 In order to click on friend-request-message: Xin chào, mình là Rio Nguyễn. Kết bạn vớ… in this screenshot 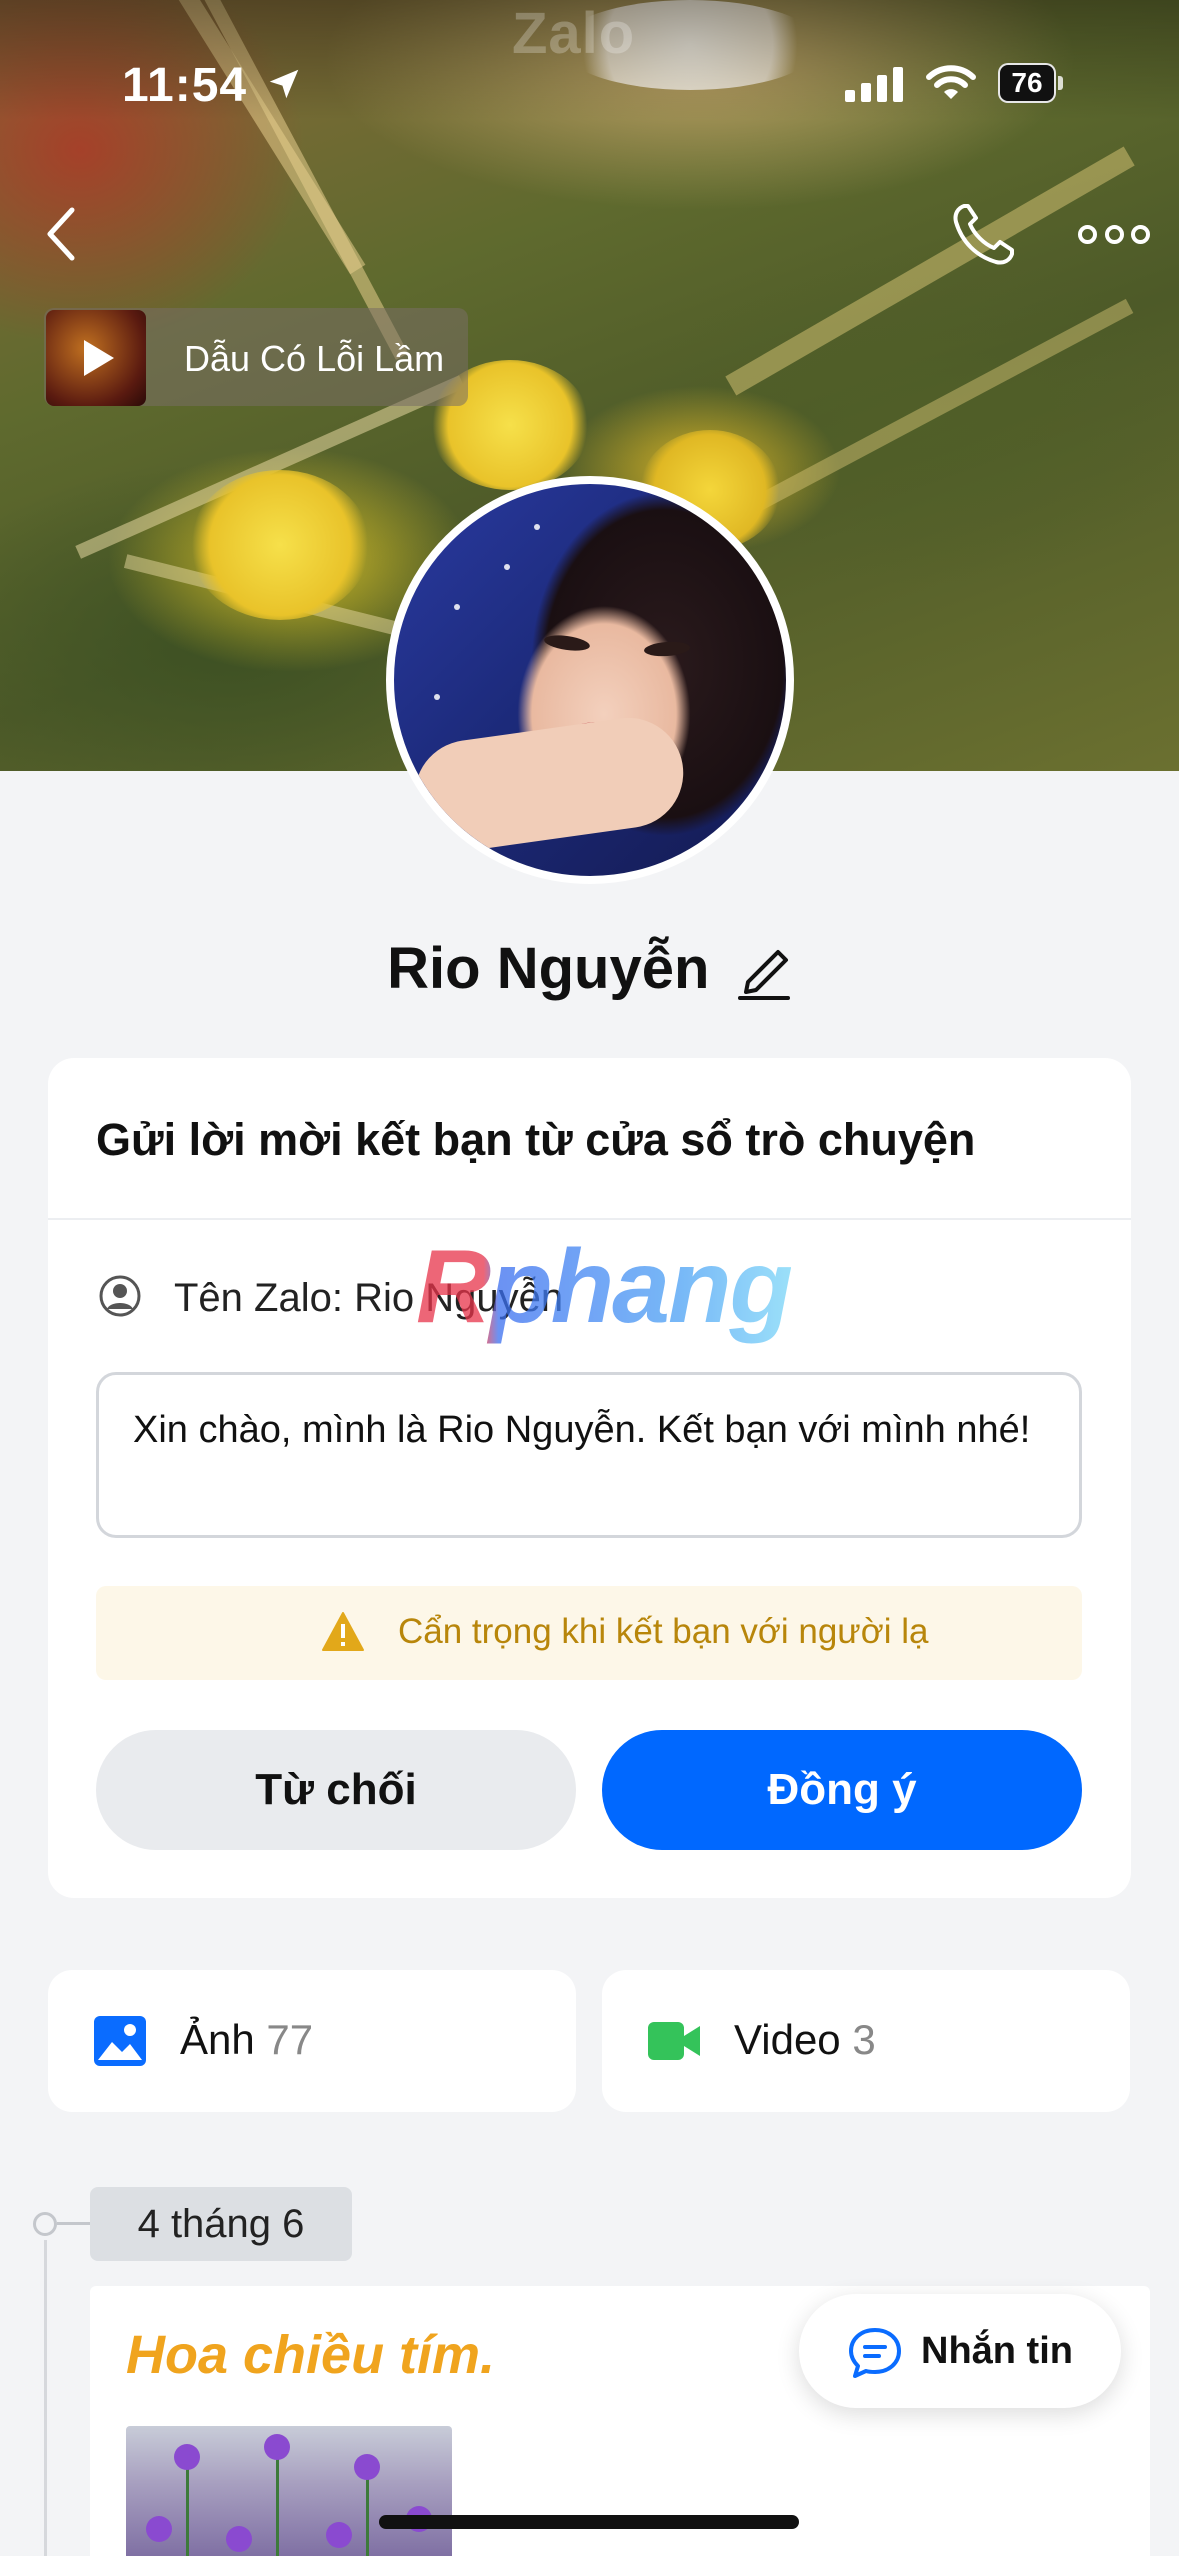, I will do `click(589, 1455)`.